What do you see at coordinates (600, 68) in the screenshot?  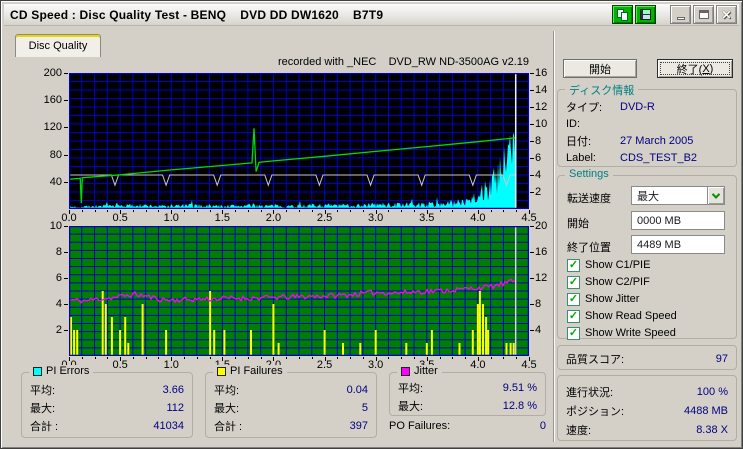 I see `start-button: 開始` at bounding box center [600, 68].